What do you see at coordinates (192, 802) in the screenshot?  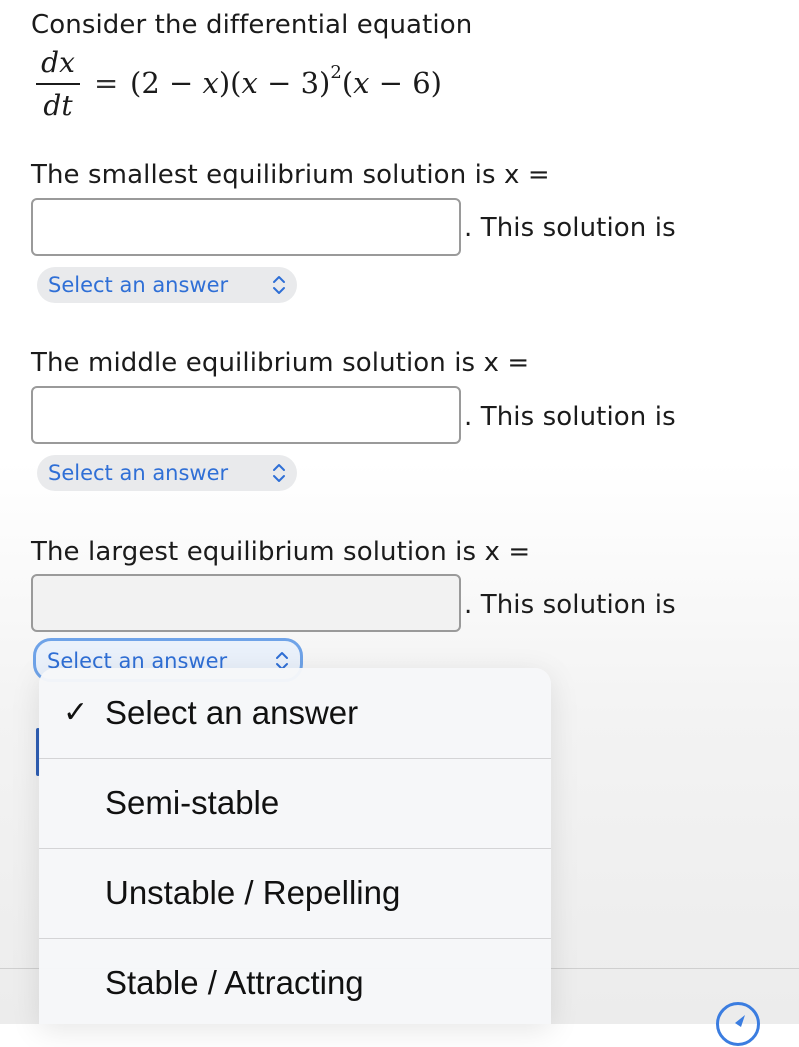 I see `option-label: Semi-stable` at bounding box center [192, 802].